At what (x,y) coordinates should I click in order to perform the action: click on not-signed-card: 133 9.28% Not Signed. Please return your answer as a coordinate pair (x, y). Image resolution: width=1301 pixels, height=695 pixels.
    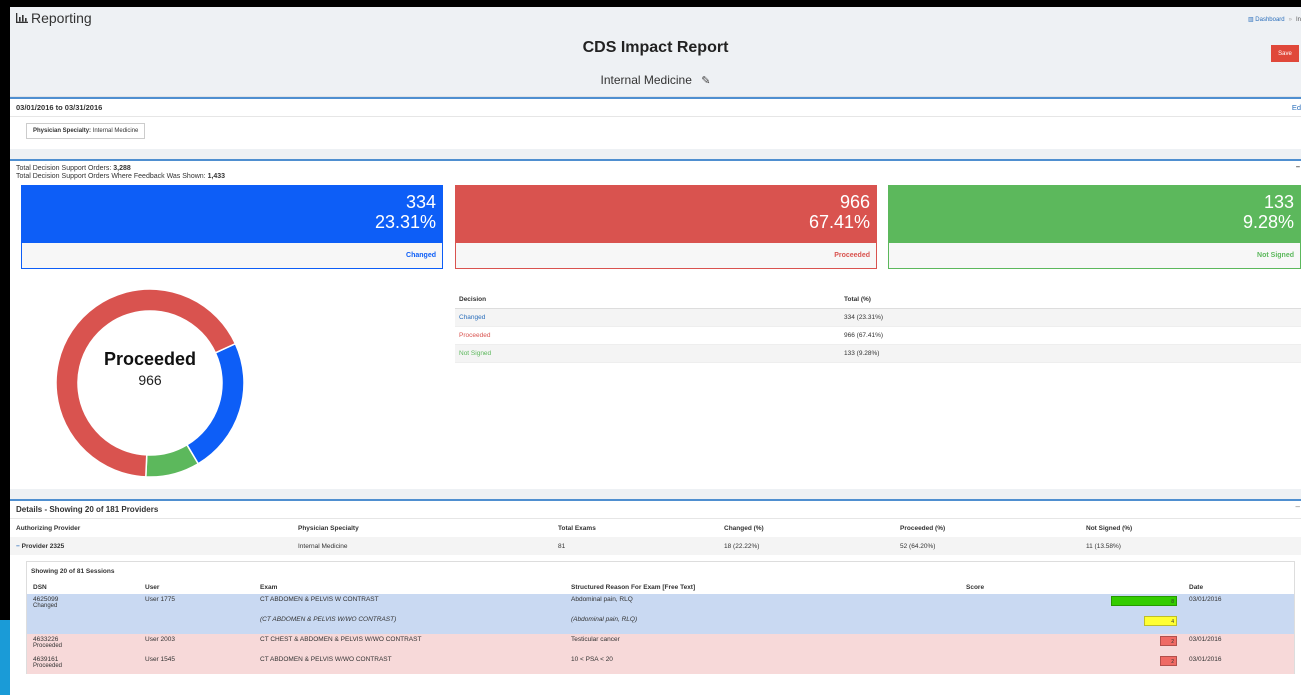
    Looking at the image, I should click on (1094, 227).